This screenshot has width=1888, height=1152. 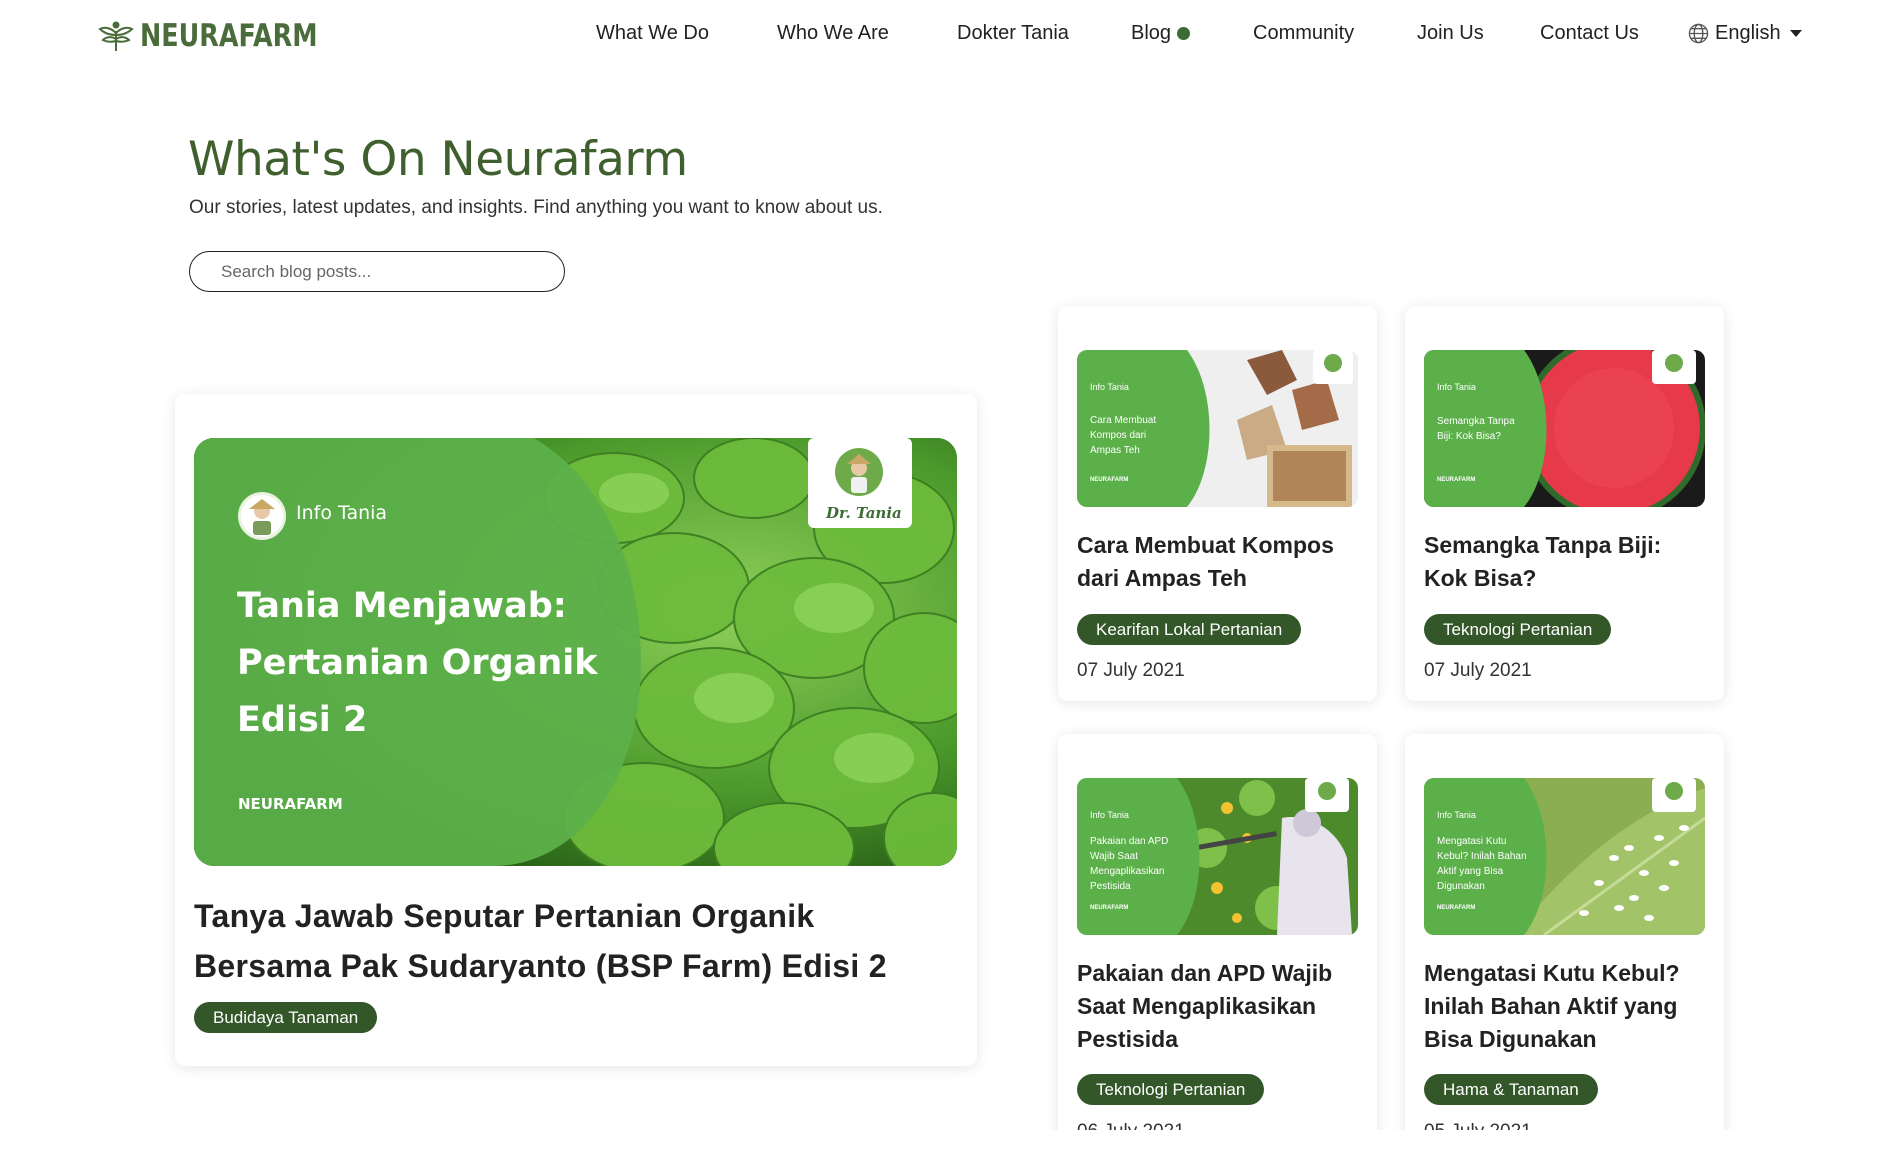 I want to click on nav-community: Community, so click(x=1303, y=33).